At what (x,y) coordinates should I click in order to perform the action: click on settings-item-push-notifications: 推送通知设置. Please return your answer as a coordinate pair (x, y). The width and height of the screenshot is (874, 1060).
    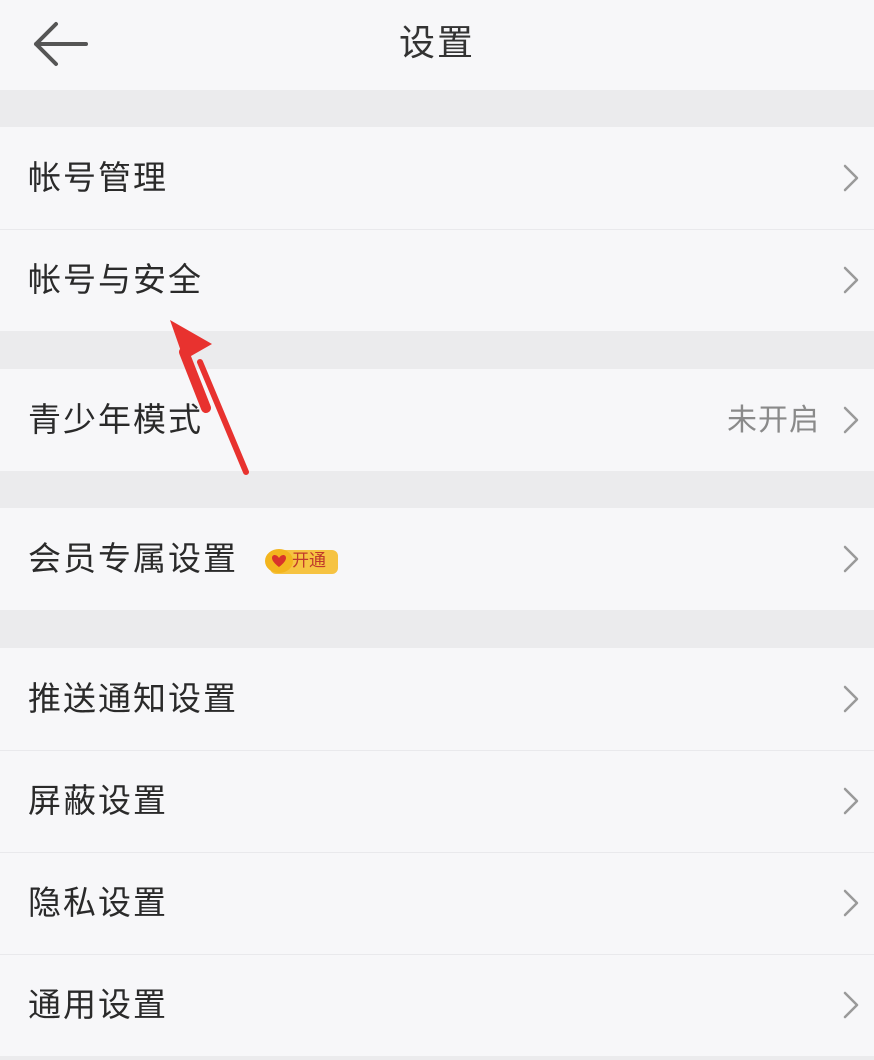
    Looking at the image, I should click on (437, 699).